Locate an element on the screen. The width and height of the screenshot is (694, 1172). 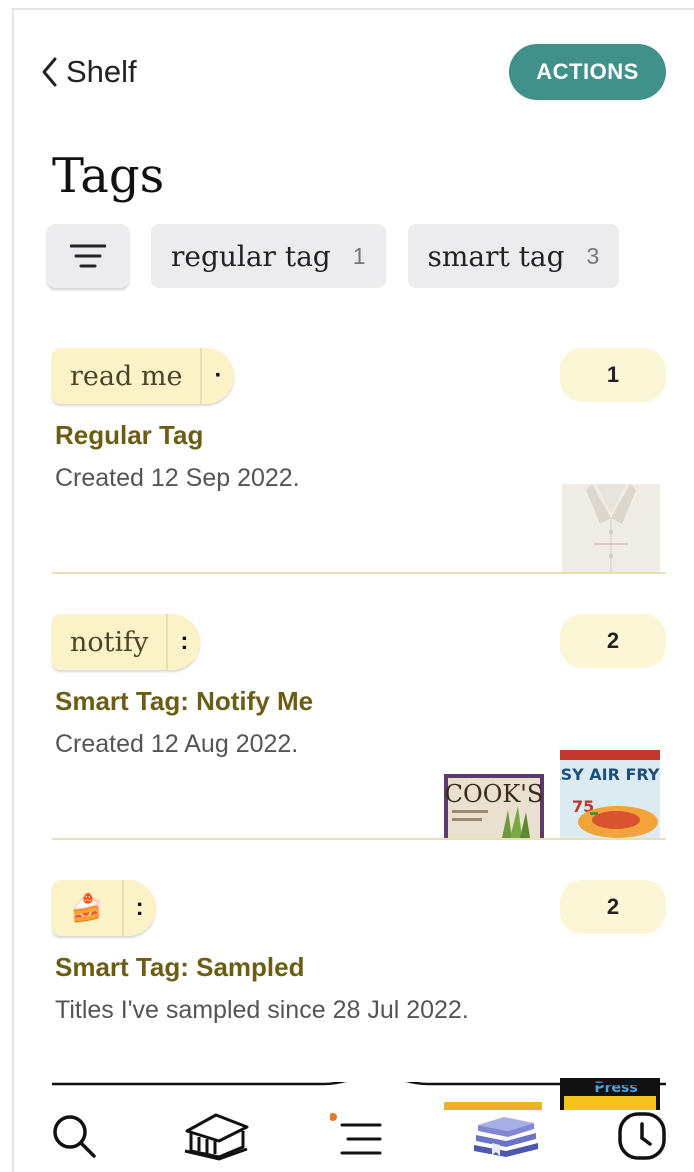
back-label: Shelf is located at coordinates (101, 71).